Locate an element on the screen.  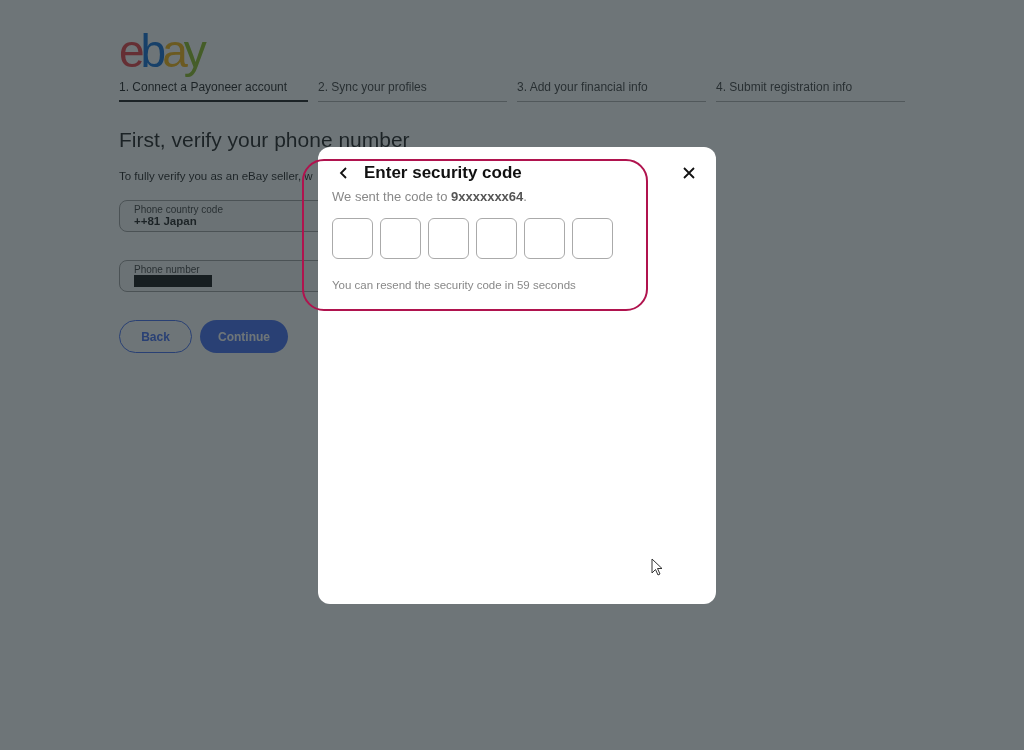
back-button: Back is located at coordinates (155, 336).